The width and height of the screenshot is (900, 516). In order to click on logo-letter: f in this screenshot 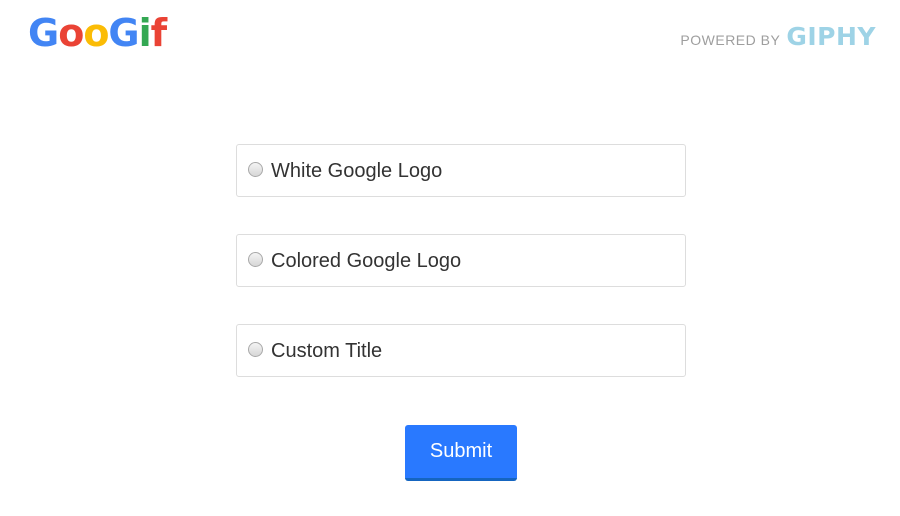, I will do `click(159, 33)`.